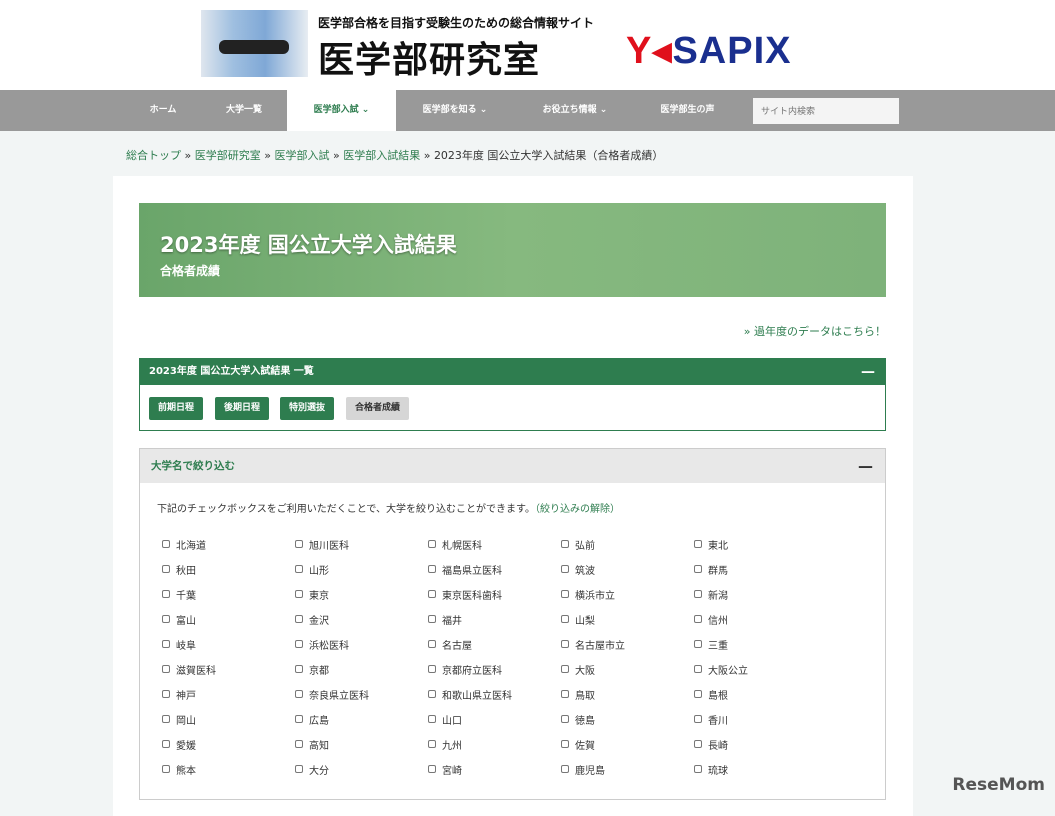 This screenshot has height=816, width=1055. Describe the element at coordinates (760, 594) in the screenshot. I see `university-checkbox: 新潟` at that location.